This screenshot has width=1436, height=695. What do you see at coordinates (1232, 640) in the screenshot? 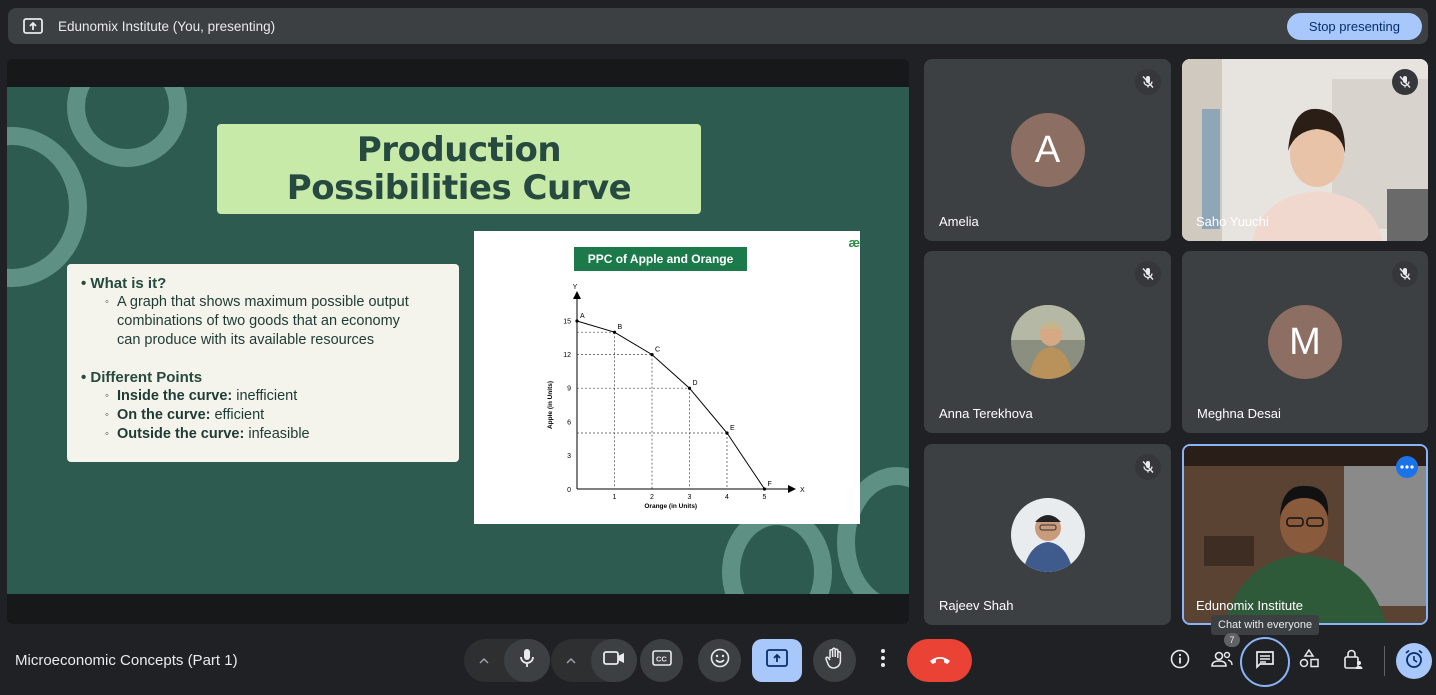
I see `people-count-badge: 7` at bounding box center [1232, 640].